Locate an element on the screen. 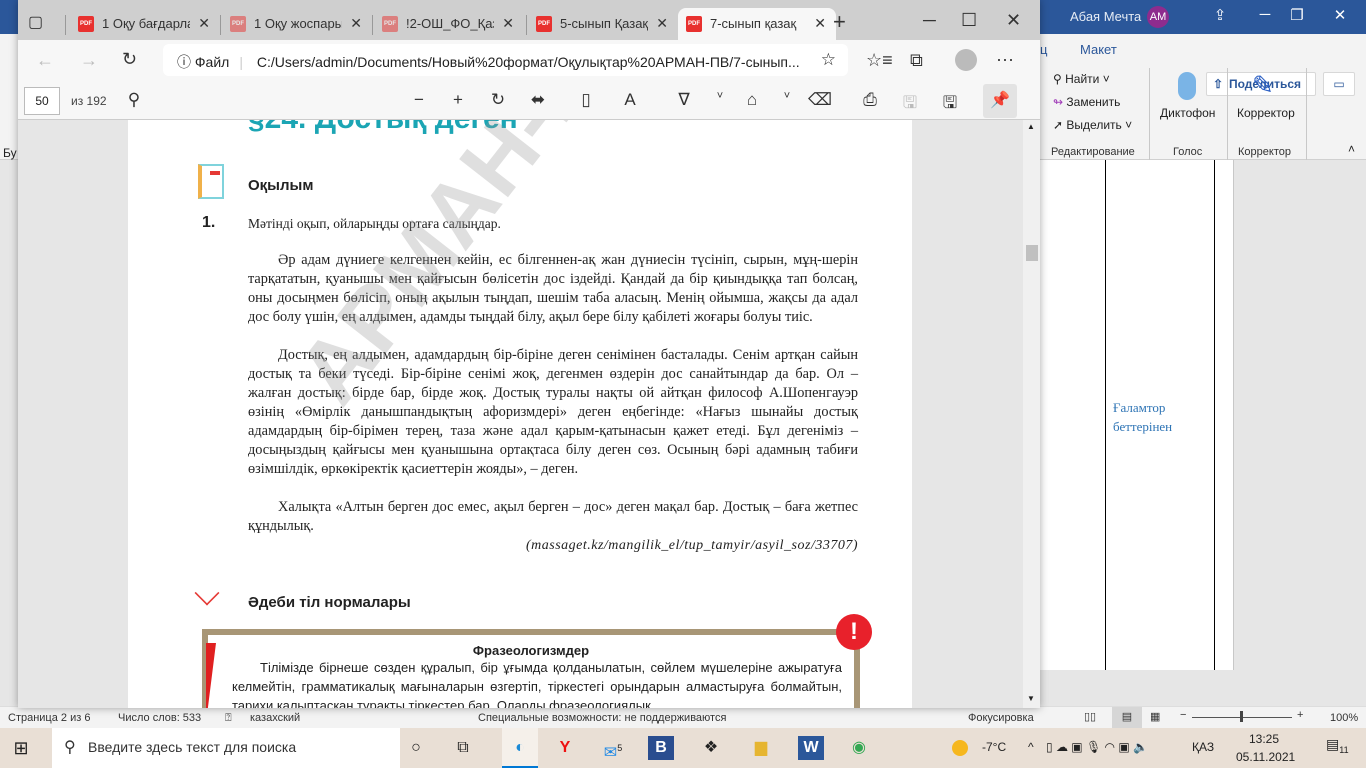 The width and height of the screenshot is (1366, 768). replace-button: ↬ Заменить is located at coordinates (1086, 102).